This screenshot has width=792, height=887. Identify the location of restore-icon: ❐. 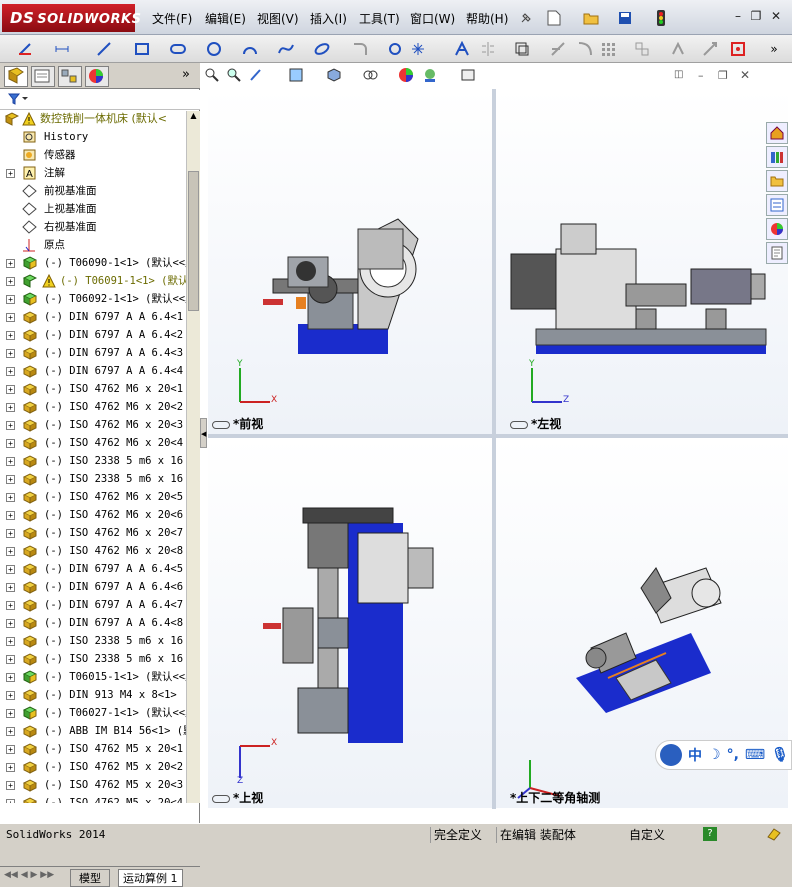
(756, 16).